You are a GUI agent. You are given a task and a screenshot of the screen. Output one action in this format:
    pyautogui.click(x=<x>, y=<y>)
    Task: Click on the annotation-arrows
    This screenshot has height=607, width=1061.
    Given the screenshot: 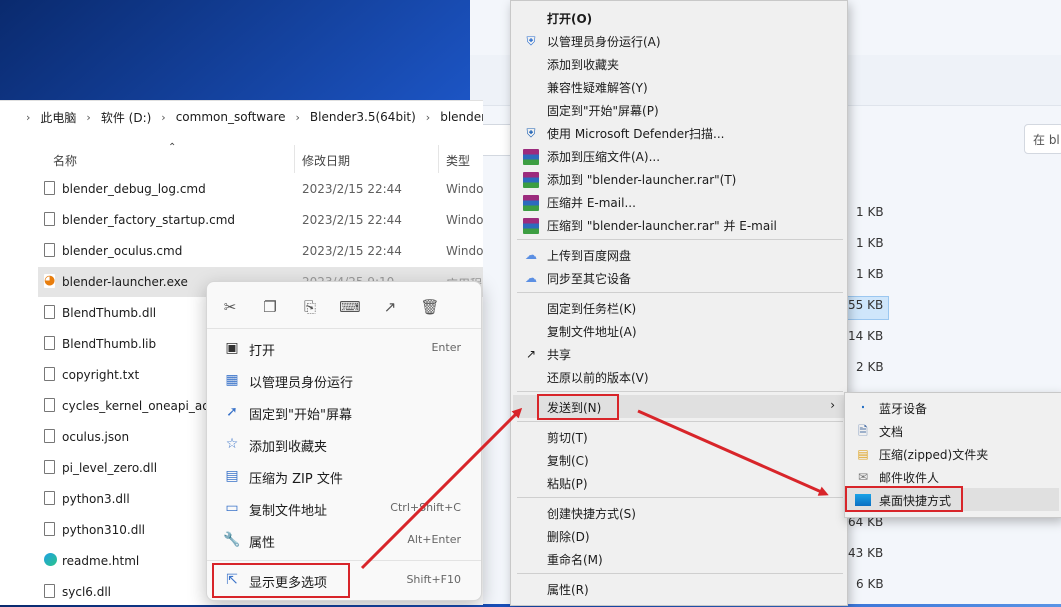 What is the action you would take?
    pyautogui.click(x=594, y=488)
    